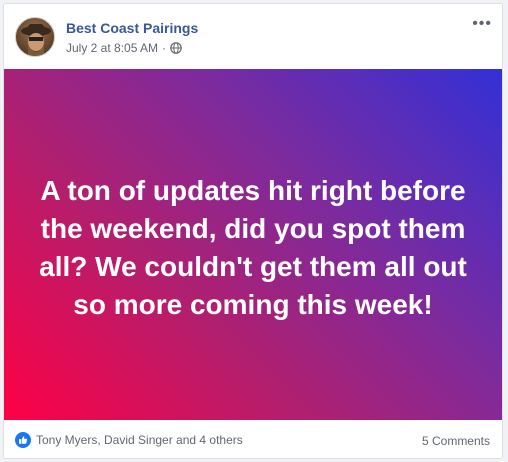  I want to click on reactions-text: Tony Myers, David Singer and 4 others, so click(139, 440).